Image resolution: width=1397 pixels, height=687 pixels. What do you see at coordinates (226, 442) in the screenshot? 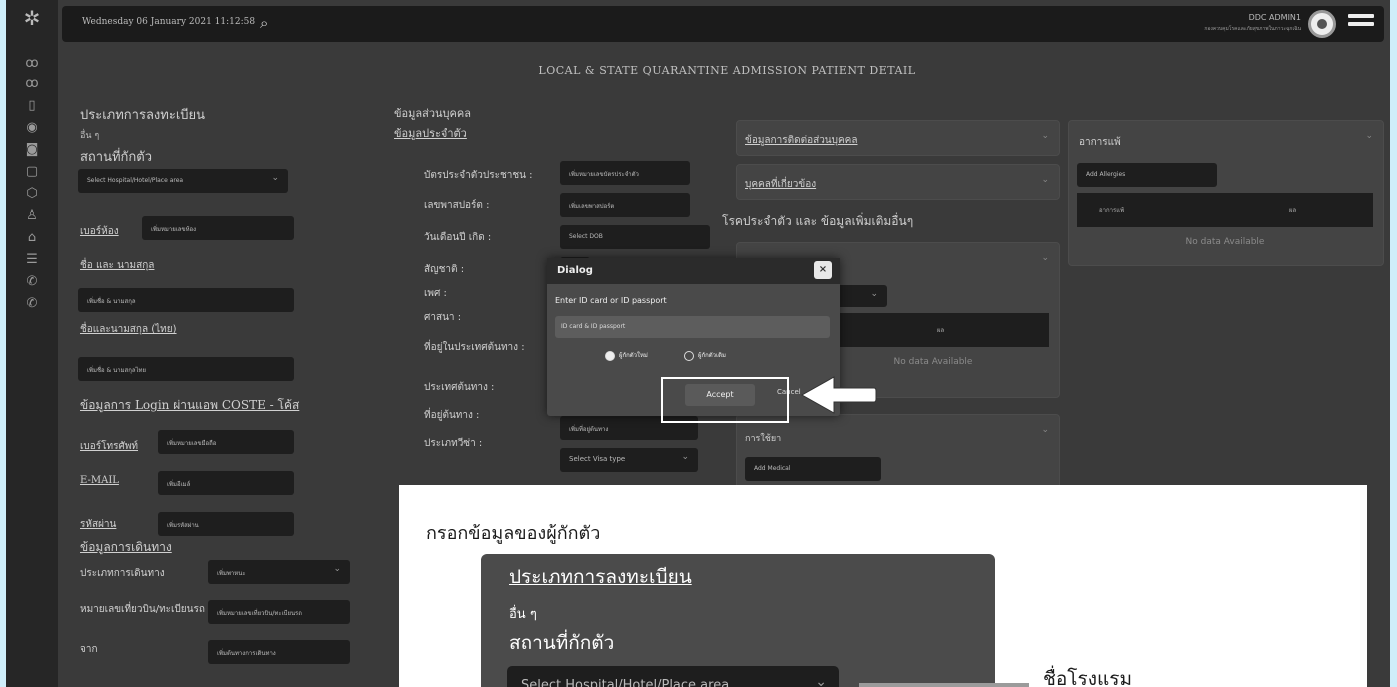
I see `phone-input: เพิ่มหมายเลขมือถือ` at bounding box center [226, 442].